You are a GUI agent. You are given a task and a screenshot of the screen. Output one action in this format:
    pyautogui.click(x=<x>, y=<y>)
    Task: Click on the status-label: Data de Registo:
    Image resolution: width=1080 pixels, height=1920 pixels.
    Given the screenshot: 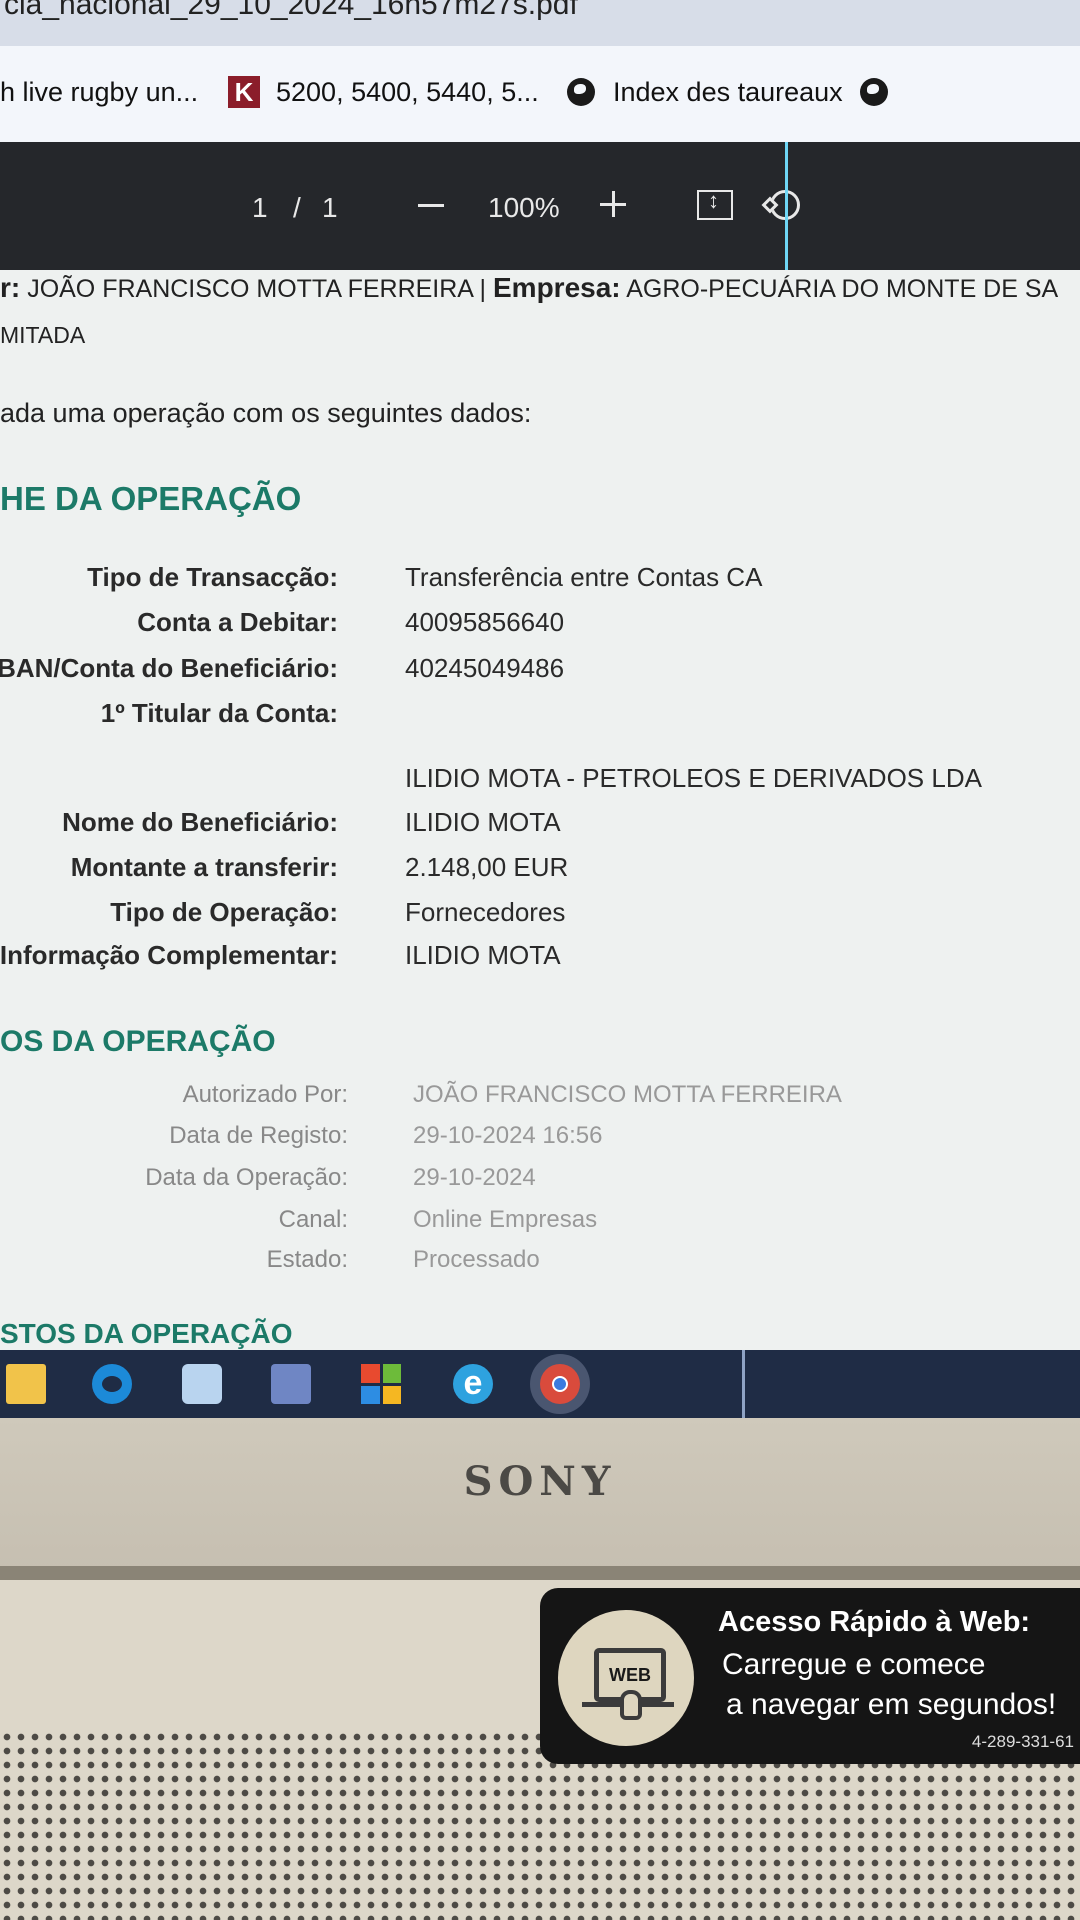 What is the action you would take?
    pyautogui.click(x=258, y=1135)
    